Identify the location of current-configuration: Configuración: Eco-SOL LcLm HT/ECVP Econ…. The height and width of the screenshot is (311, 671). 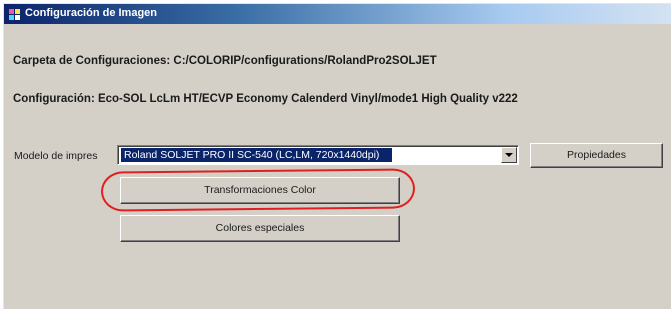
(265, 99).